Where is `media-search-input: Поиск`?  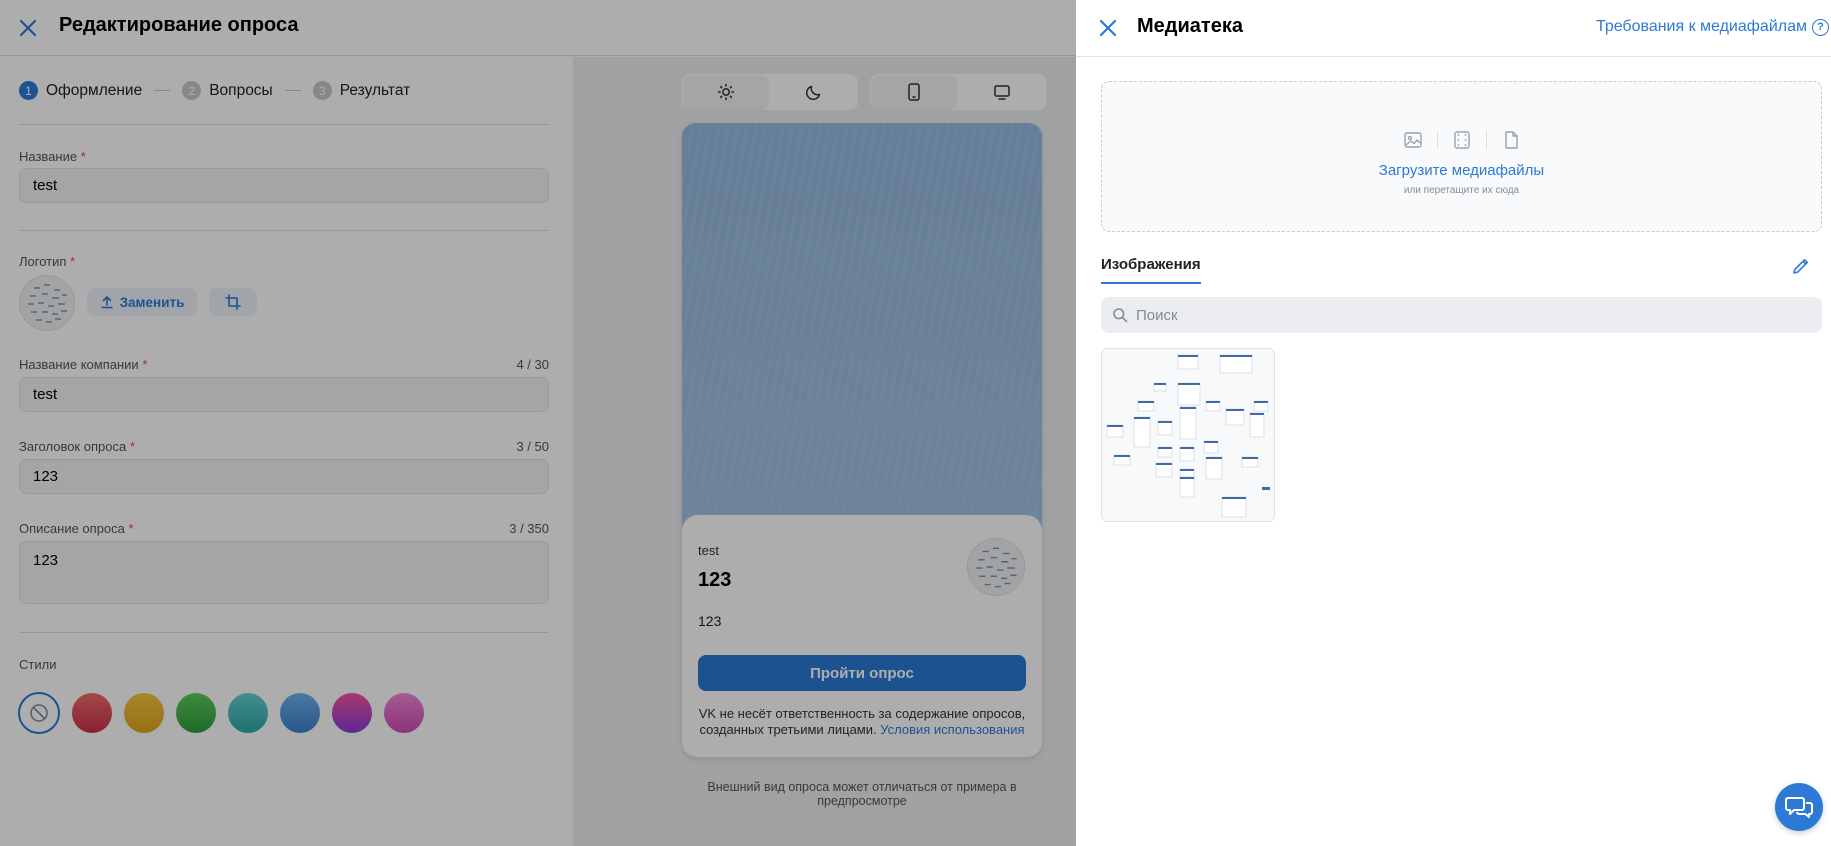
media-search-input: Поиск is located at coordinates (1461, 315).